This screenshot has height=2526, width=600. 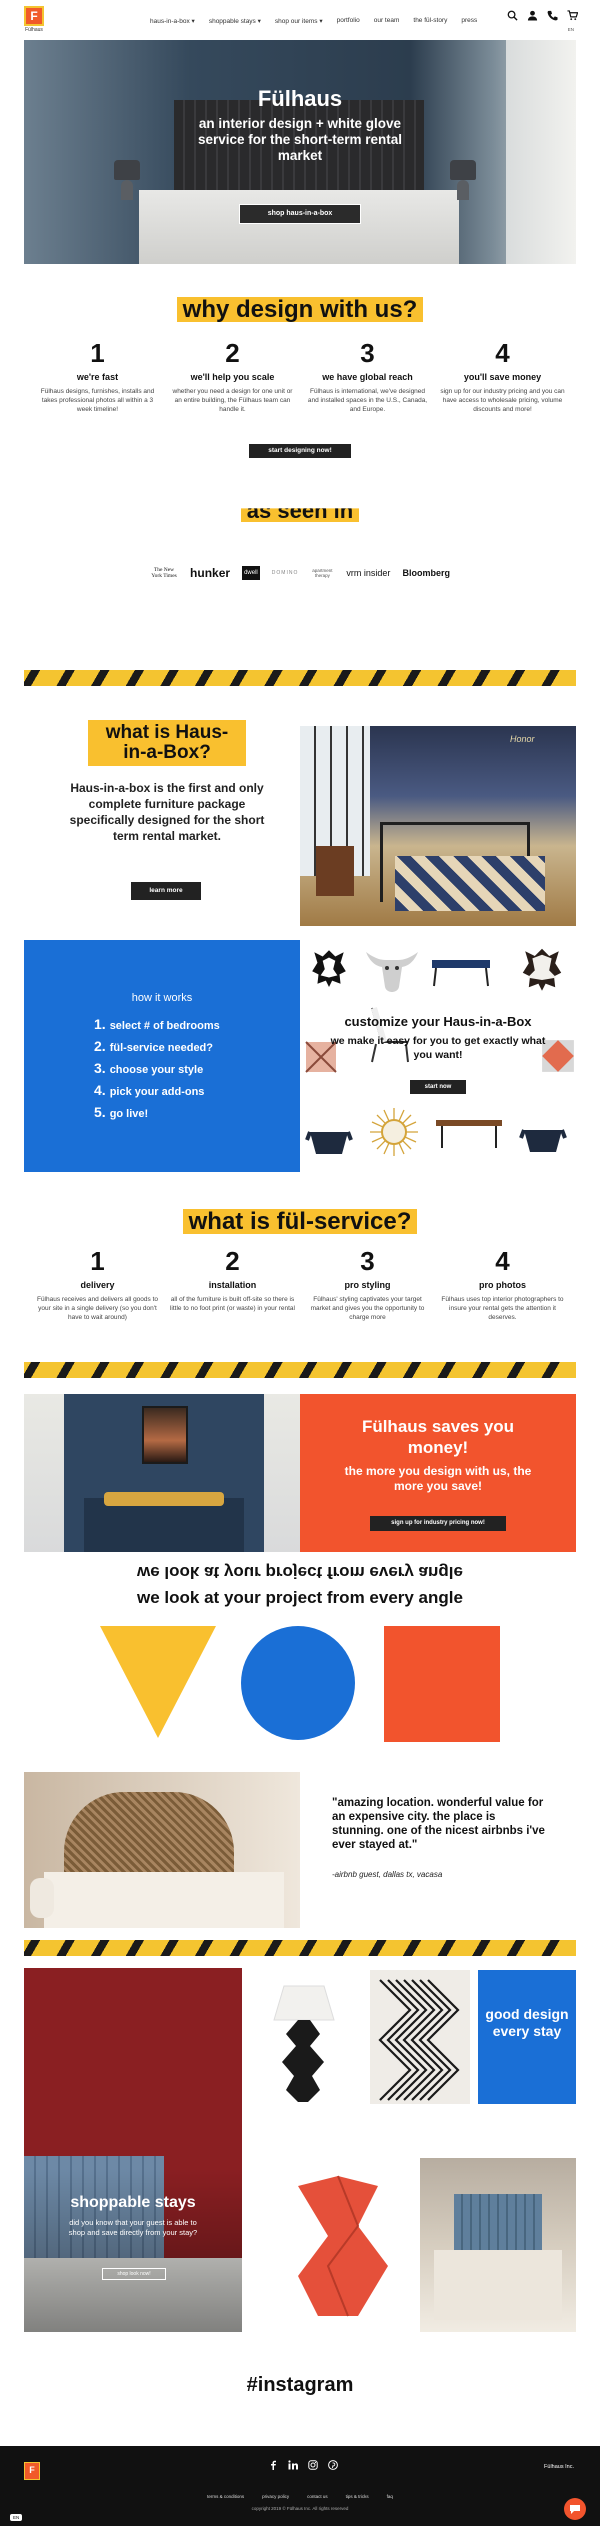 I want to click on customize-title: customize your Haus-in-a-Box, so click(x=438, y=1021).